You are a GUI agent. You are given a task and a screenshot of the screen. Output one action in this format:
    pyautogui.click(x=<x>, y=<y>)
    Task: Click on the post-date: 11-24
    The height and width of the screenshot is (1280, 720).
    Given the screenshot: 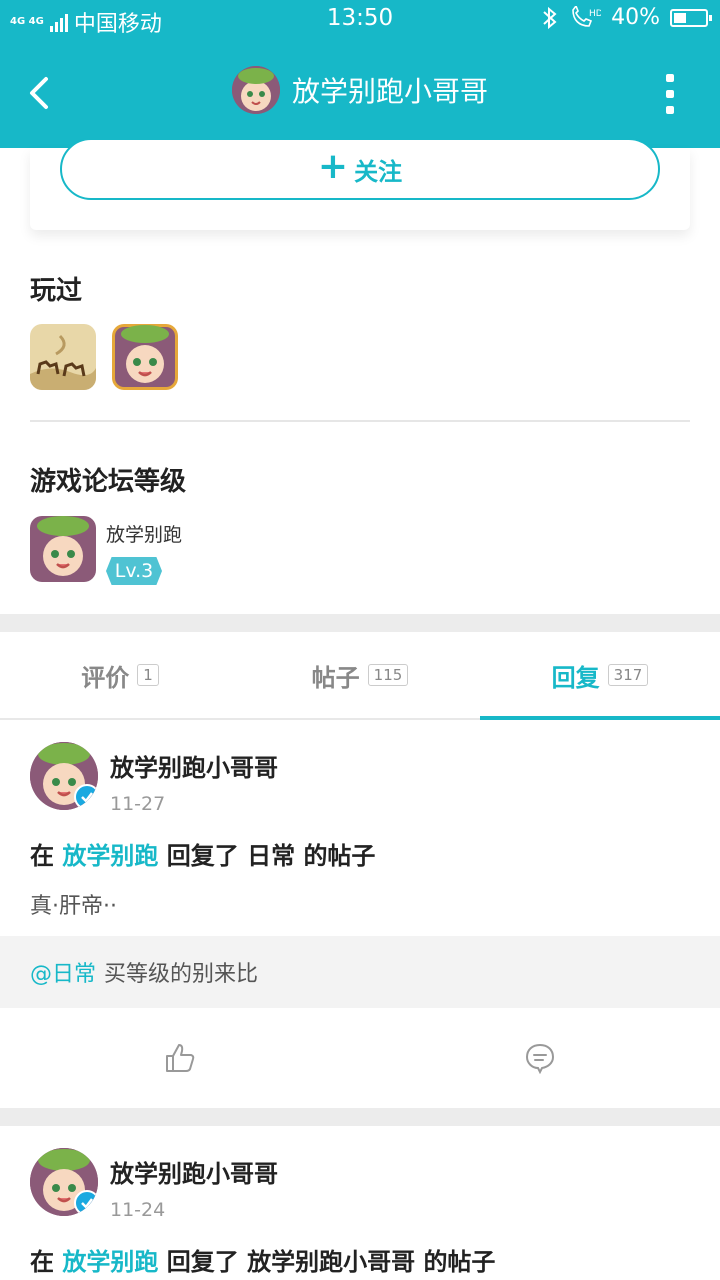 What is the action you would take?
    pyautogui.click(x=138, y=1210)
    